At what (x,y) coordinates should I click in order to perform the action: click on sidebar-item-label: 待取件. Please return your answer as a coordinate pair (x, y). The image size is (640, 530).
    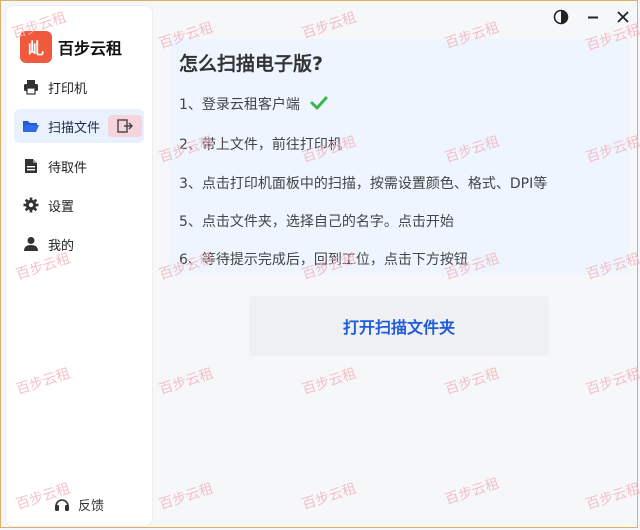
    Looking at the image, I should click on (68, 168).